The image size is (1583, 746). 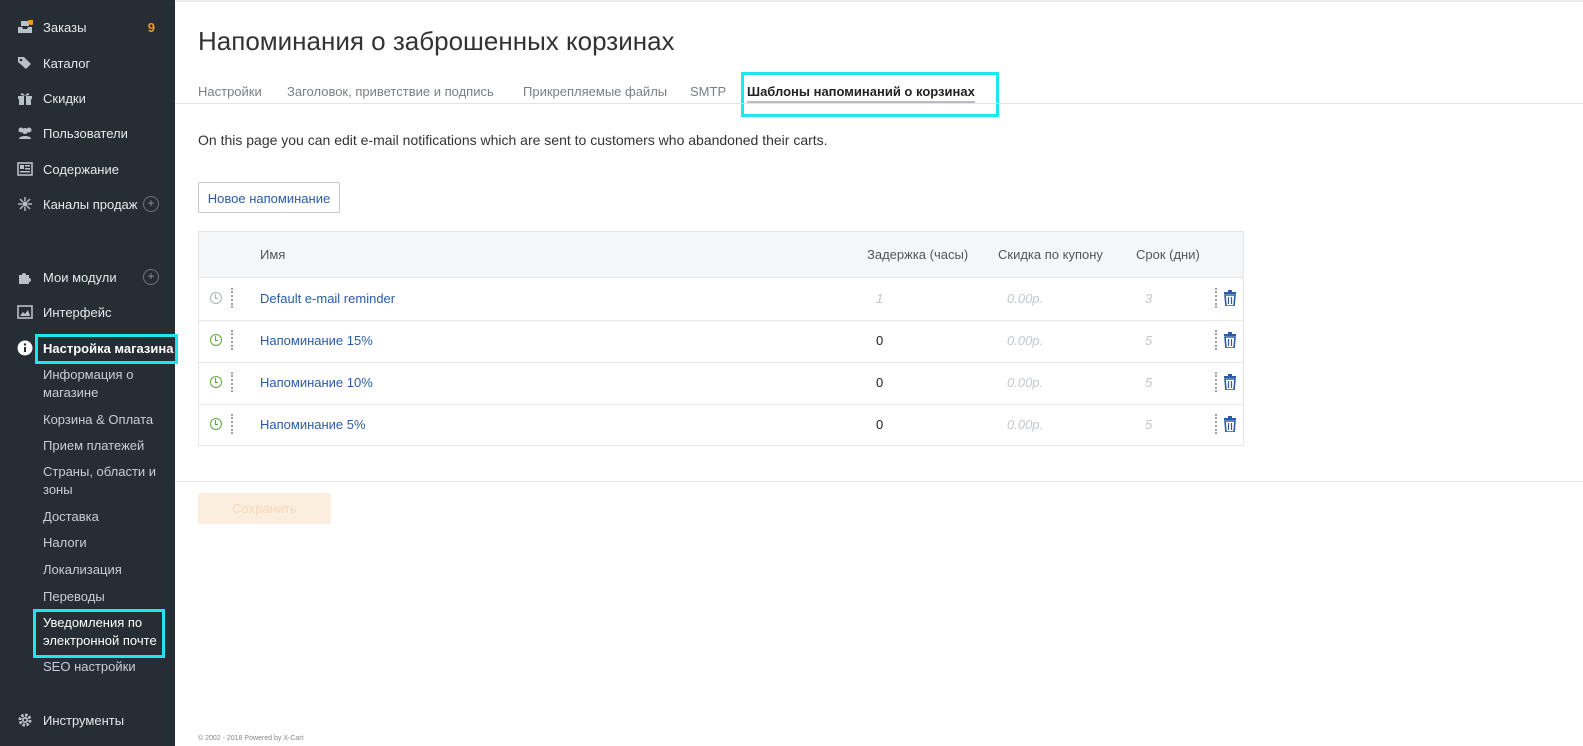 I want to click on subitem-localization: Локализация, so click(x=103, y=570).